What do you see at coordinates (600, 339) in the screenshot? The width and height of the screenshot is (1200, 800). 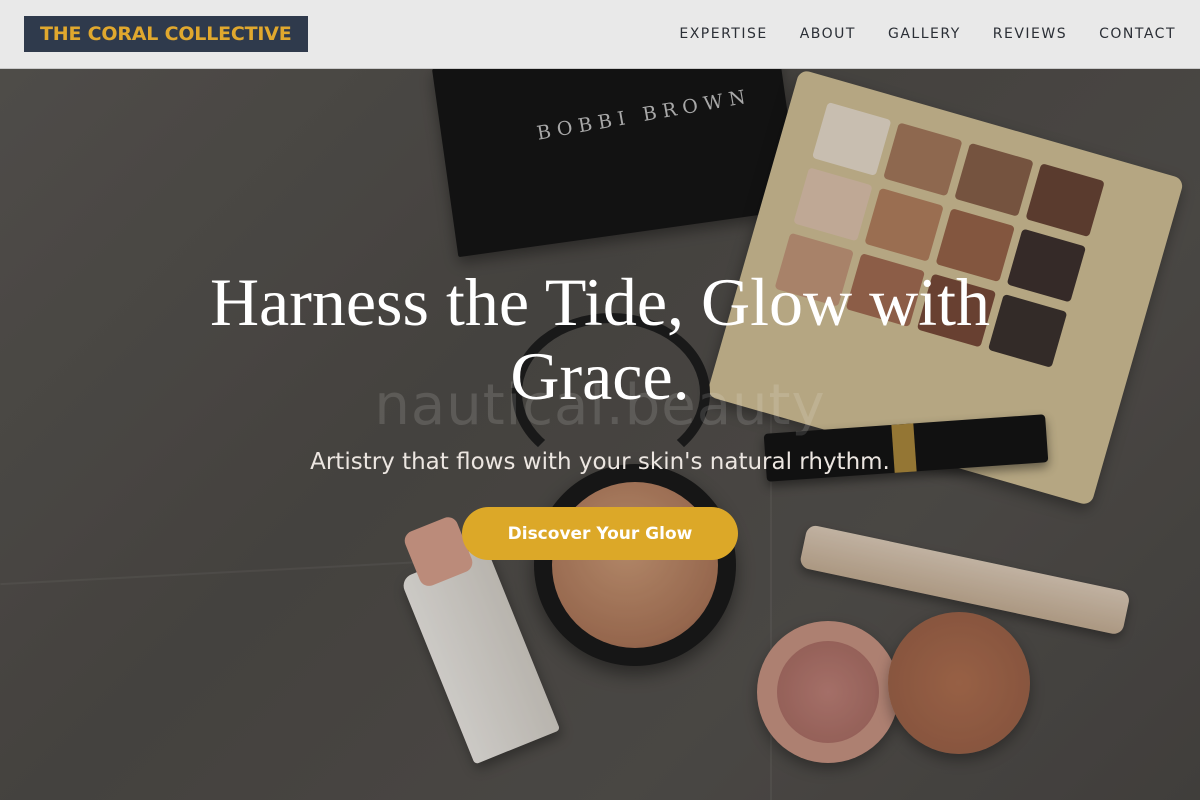 I see `hero-title: Harness the Tide, Glow with Grace.` at bounding box center [600, 339].